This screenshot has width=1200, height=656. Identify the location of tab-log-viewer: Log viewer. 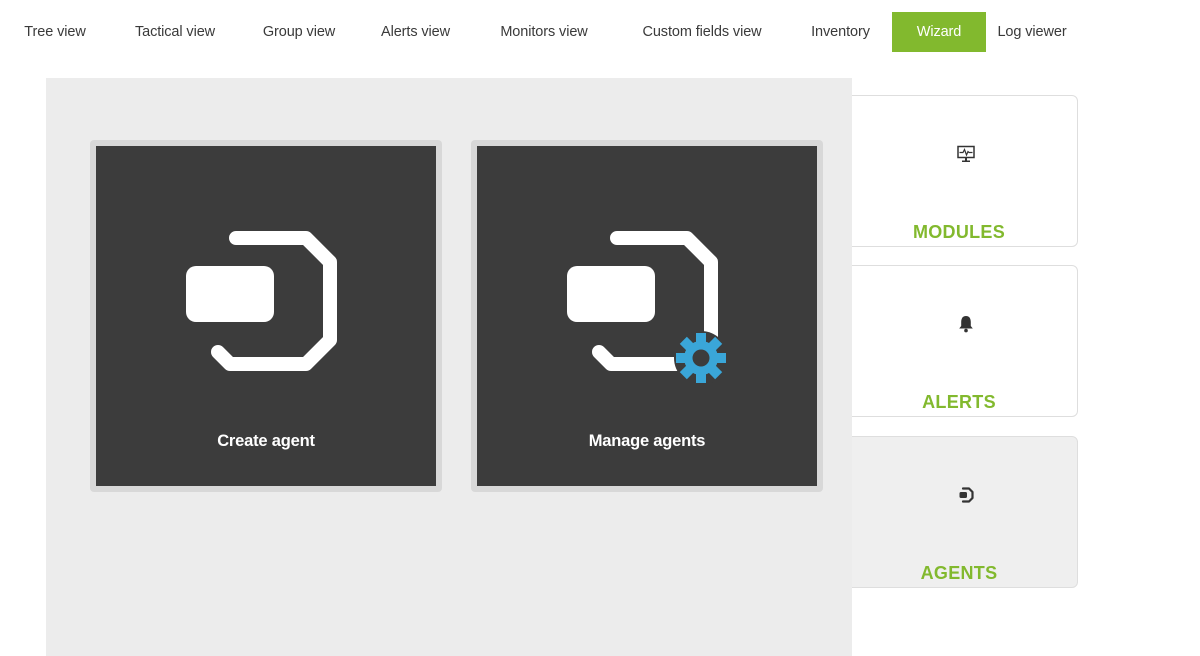
(1032, 32).